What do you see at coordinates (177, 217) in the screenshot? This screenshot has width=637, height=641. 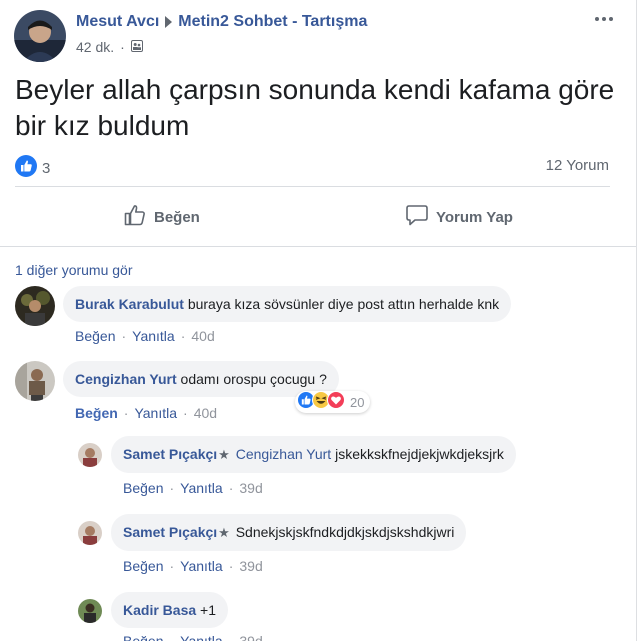 I see `like-button-label: Beğen` at bounding box center [177, 217].